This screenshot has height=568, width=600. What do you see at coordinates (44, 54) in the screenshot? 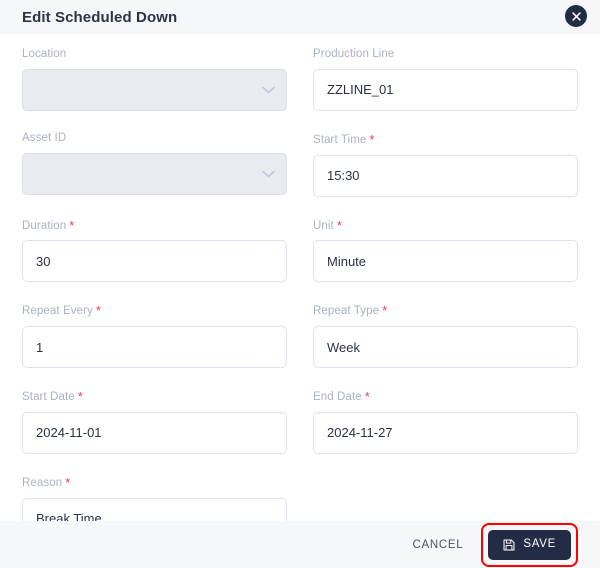
I see `label-location: Location` at bounding box center [44, 54].